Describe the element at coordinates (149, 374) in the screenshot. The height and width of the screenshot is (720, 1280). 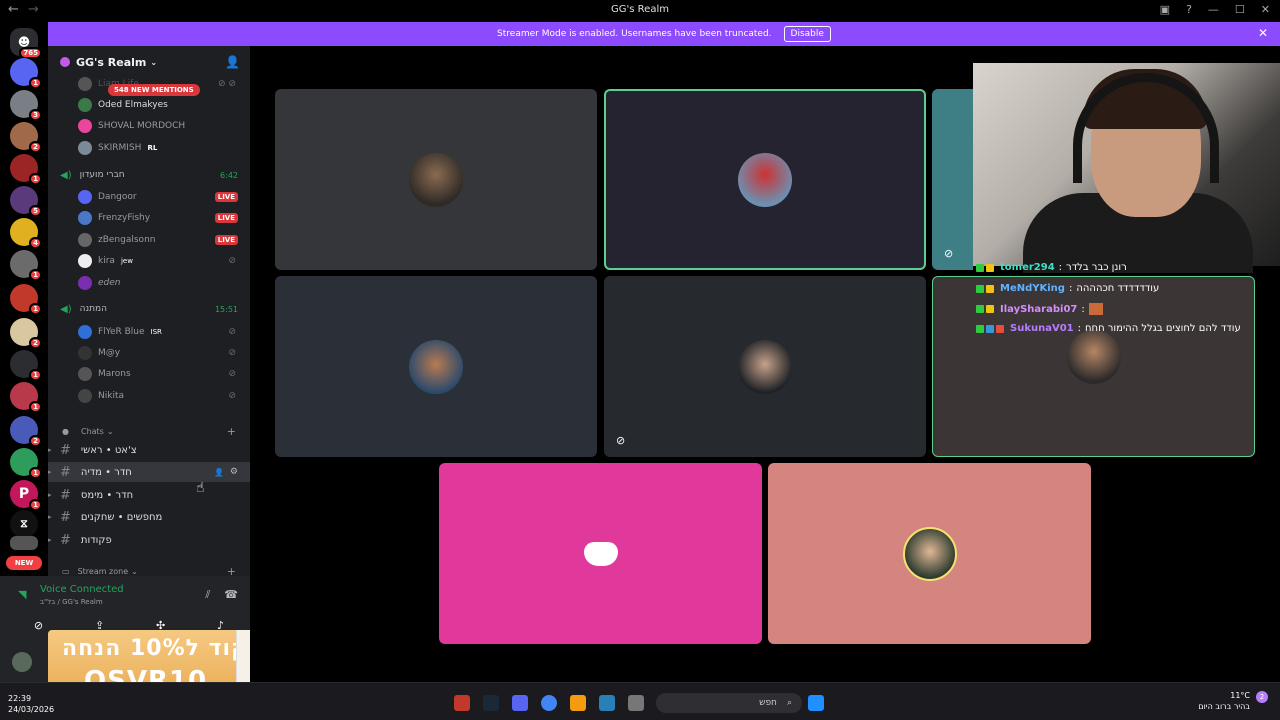
I see `member-row: Marons ⊘` at that location.